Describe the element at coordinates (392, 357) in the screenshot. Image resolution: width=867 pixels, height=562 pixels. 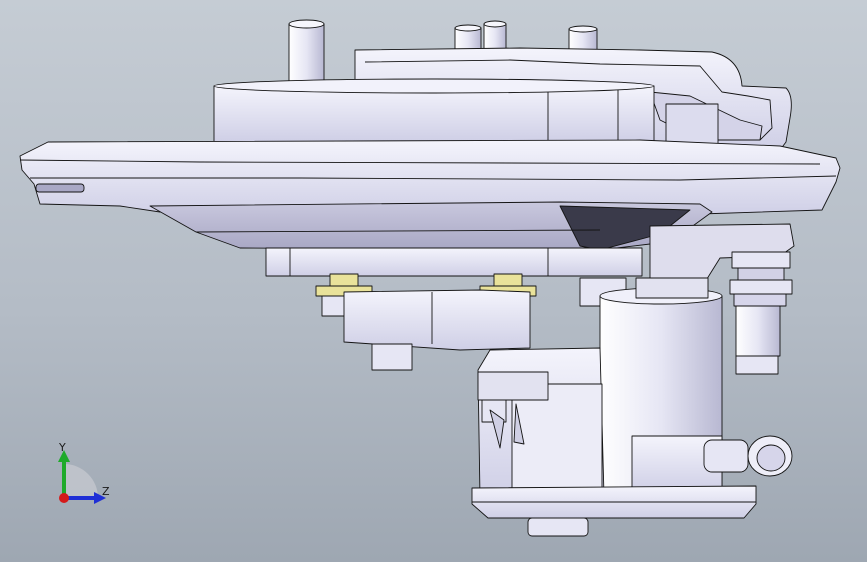
I see `left-nut` at that location.